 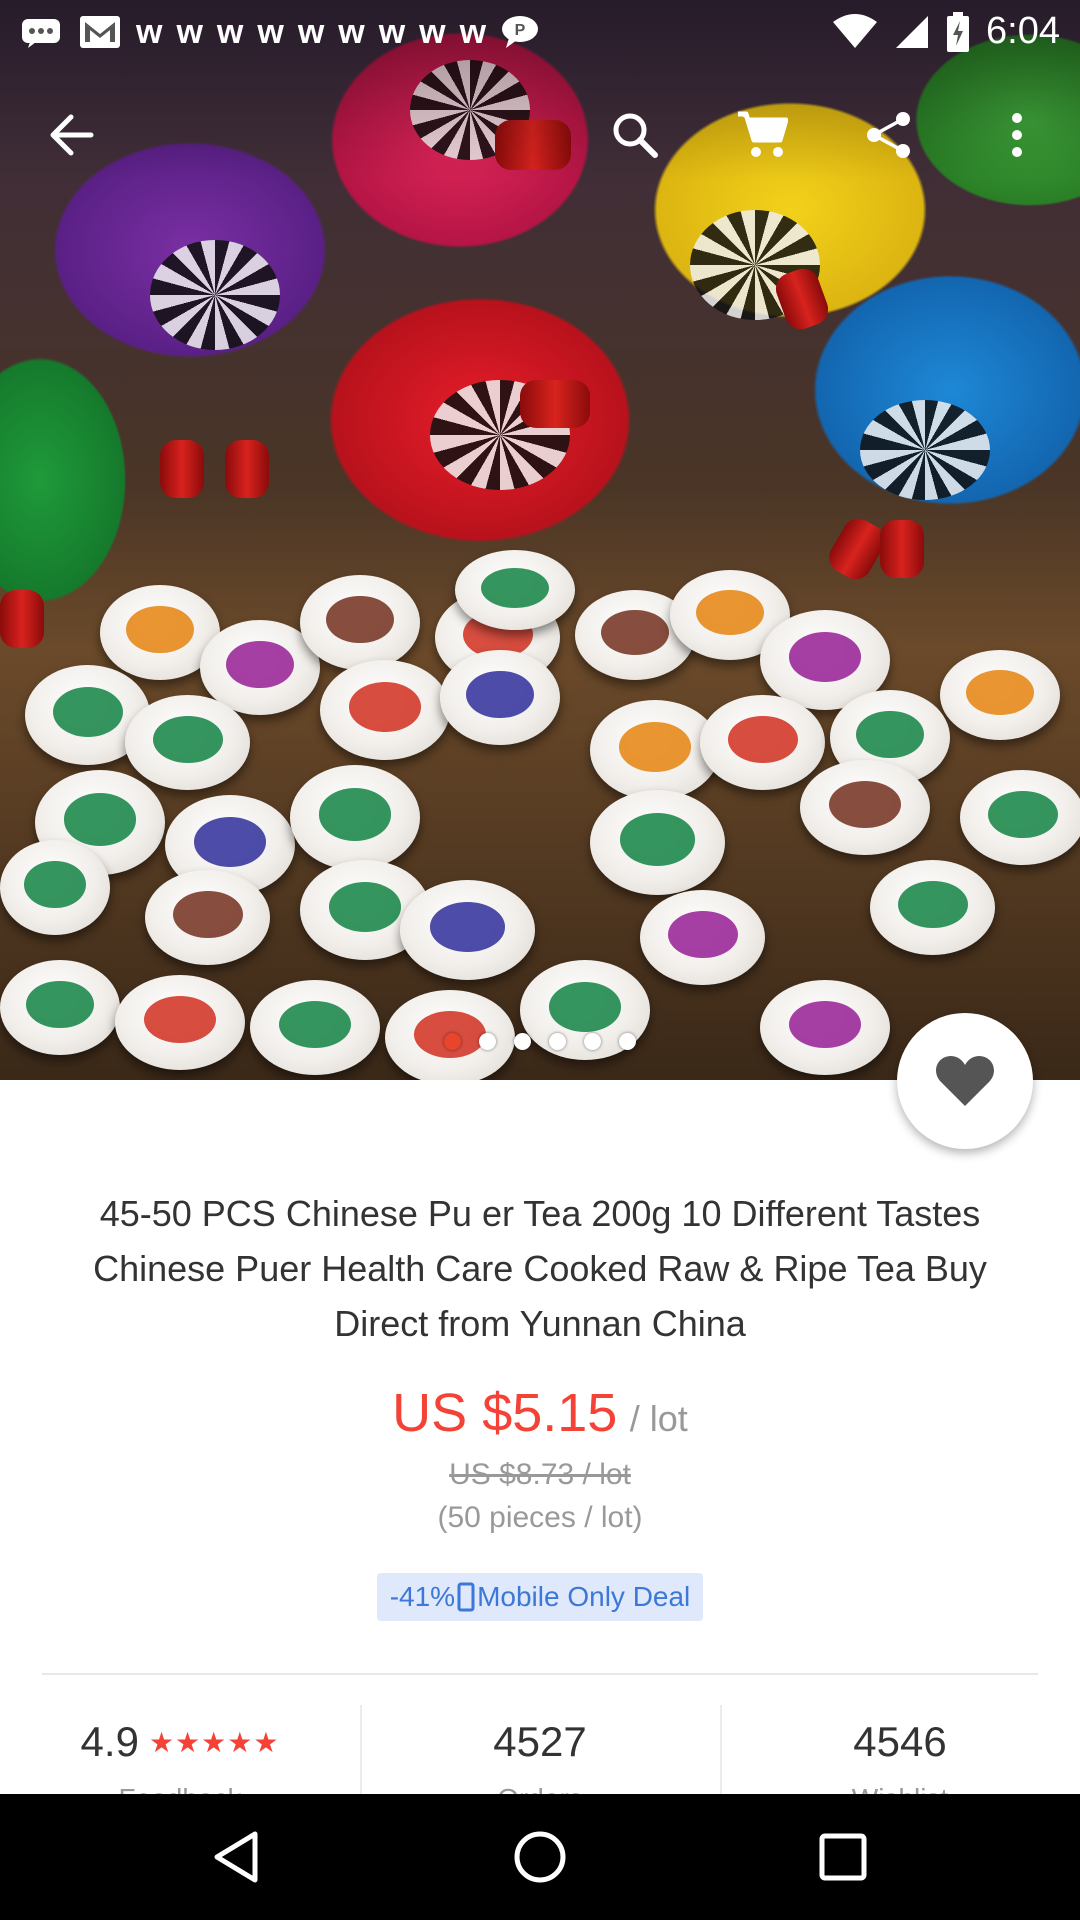 What do you see at coordinates (946, 31) in the screenshot?
I see `system-status: 6:04` at bounding box center [946, 31].